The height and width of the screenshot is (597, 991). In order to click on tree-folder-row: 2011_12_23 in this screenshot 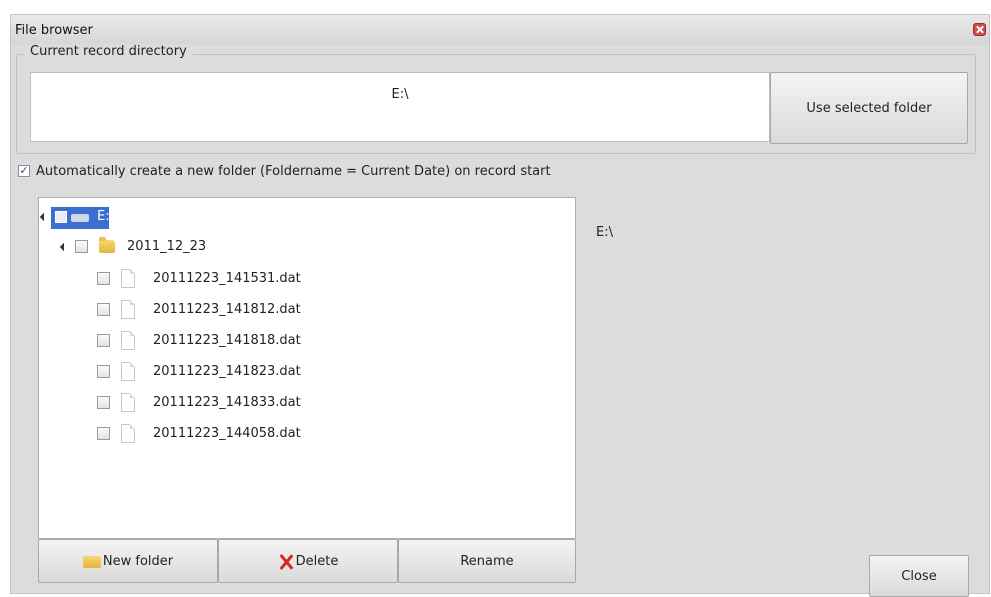, I will do `click(159, 248)`.